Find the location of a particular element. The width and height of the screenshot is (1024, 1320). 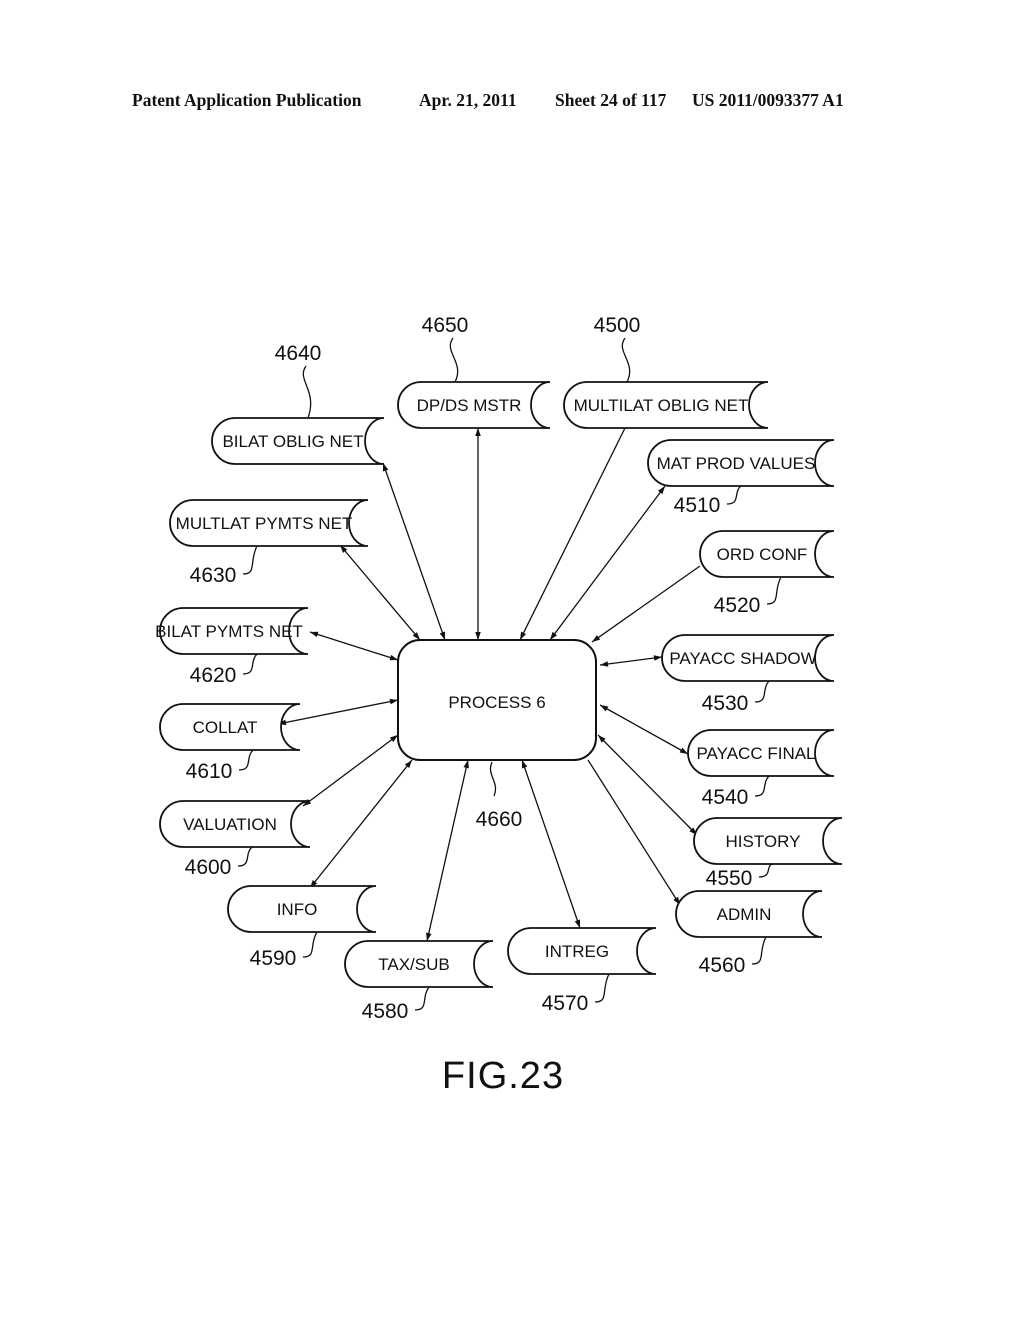

data-store-label: PAYACC SHADOW is located at coordinates (742, 658).